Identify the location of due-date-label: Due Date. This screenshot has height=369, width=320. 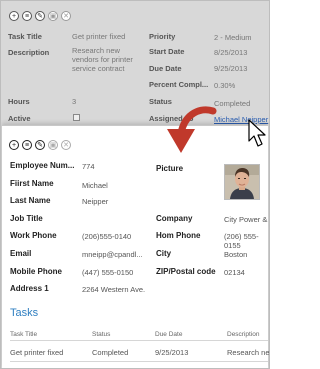
(165, 68).